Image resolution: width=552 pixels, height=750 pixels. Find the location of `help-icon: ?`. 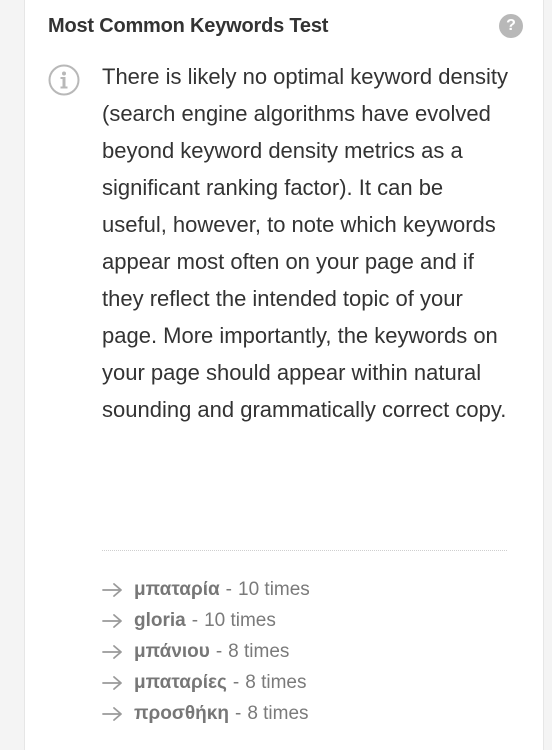

help-icon: ? is located at coordinates (511, 26).